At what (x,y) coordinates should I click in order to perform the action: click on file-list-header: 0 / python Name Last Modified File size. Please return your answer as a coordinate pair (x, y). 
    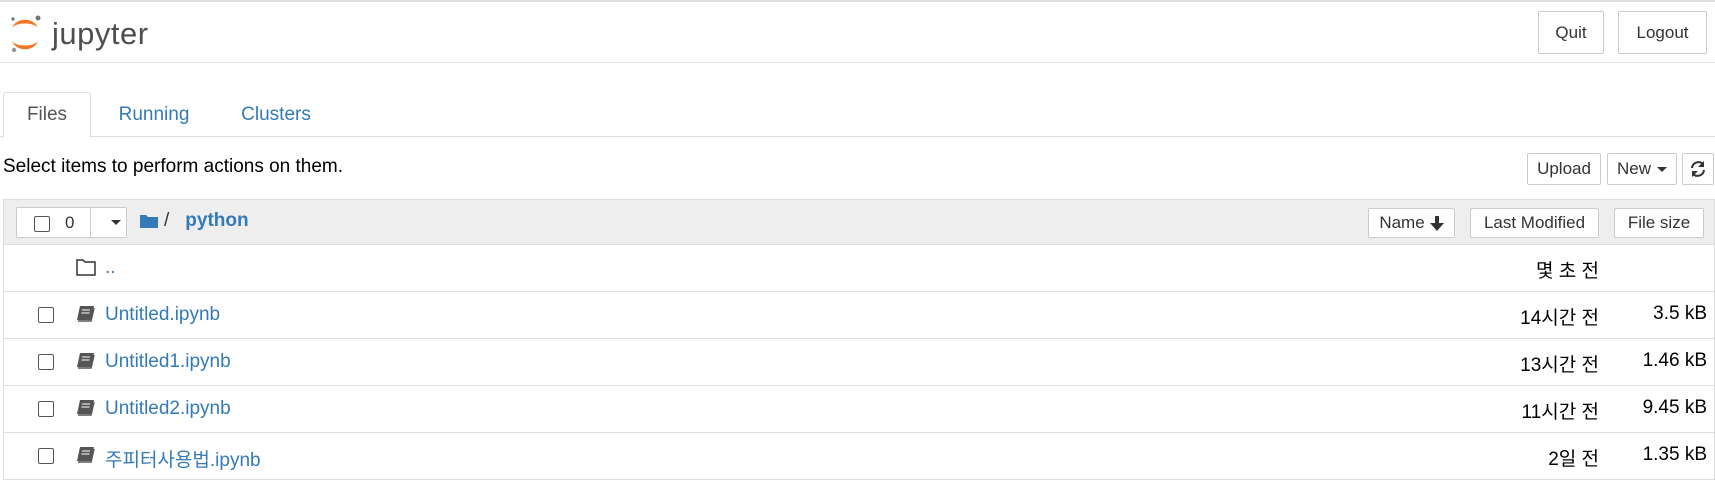
    Looking at the image, I should click on (859, 222).